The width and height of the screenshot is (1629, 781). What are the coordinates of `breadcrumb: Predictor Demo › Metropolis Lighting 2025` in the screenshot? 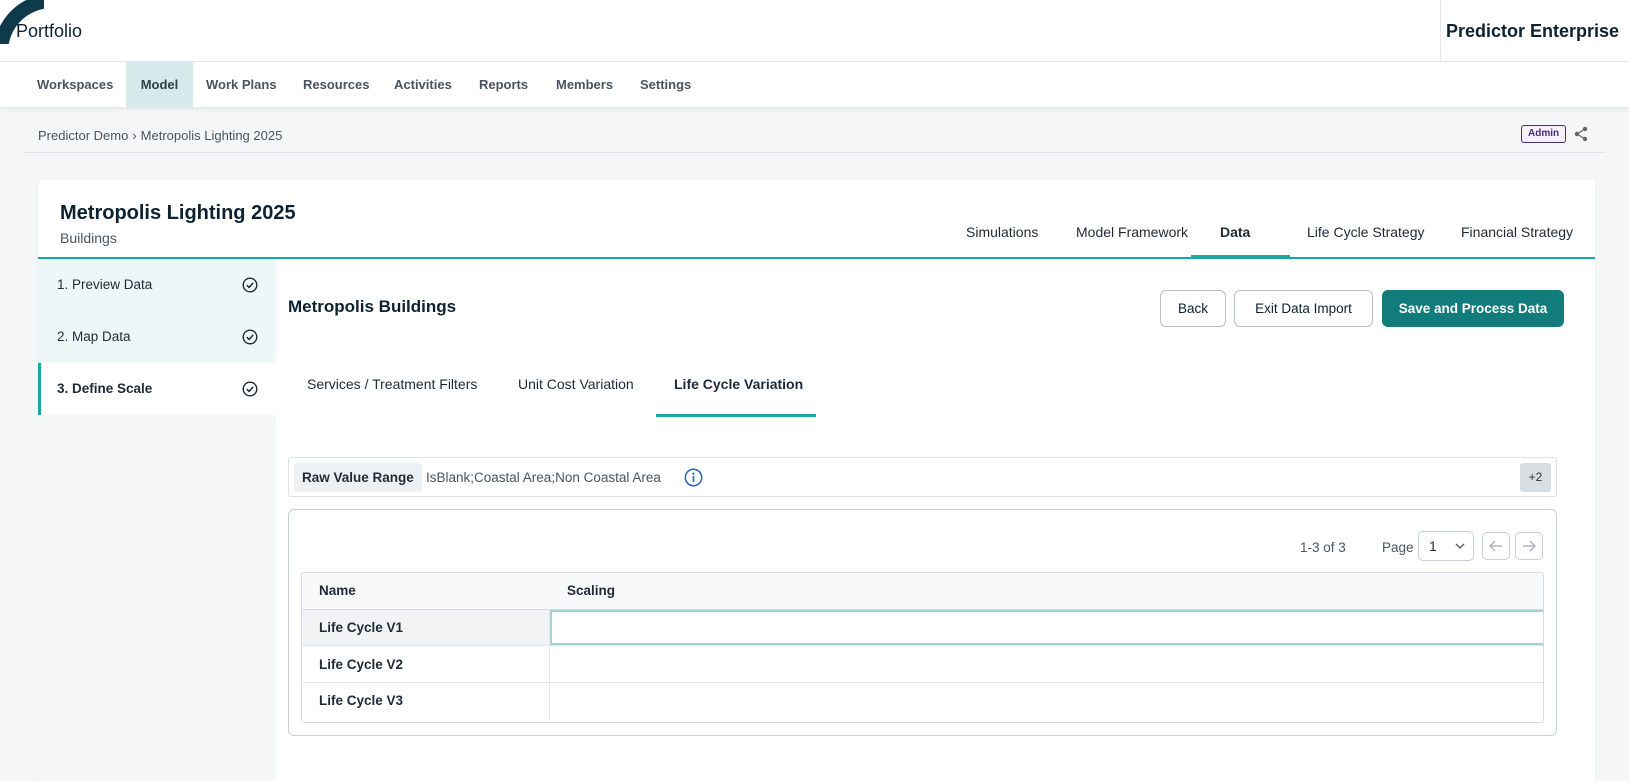 It's located at (160, 135).